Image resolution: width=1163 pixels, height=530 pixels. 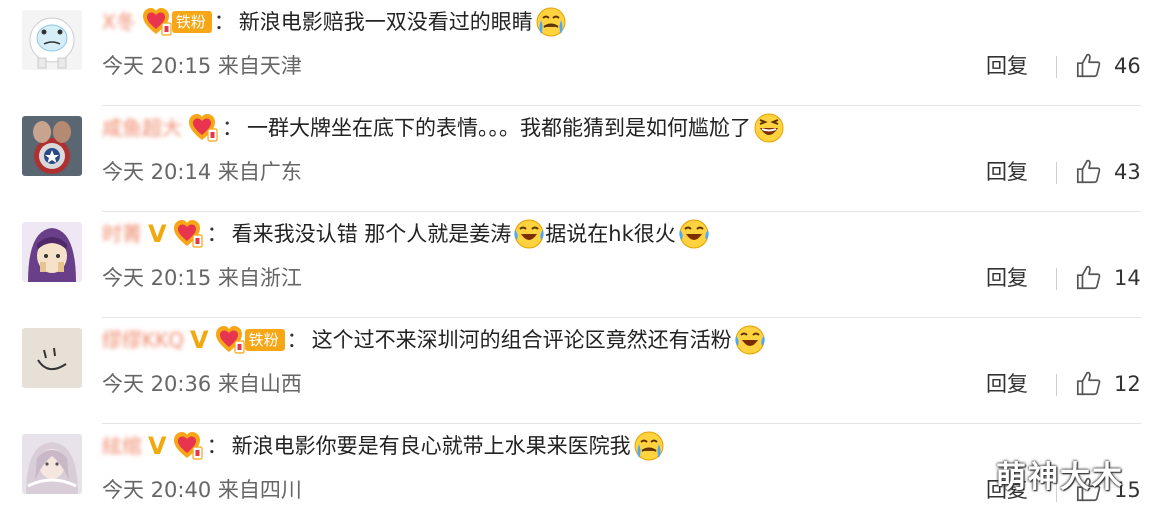 What do you see at coordinates (202, 490) in the screenshot?
I see `comment-meta: 今天 20:40 来自四川` at bounding box center [202, 490].